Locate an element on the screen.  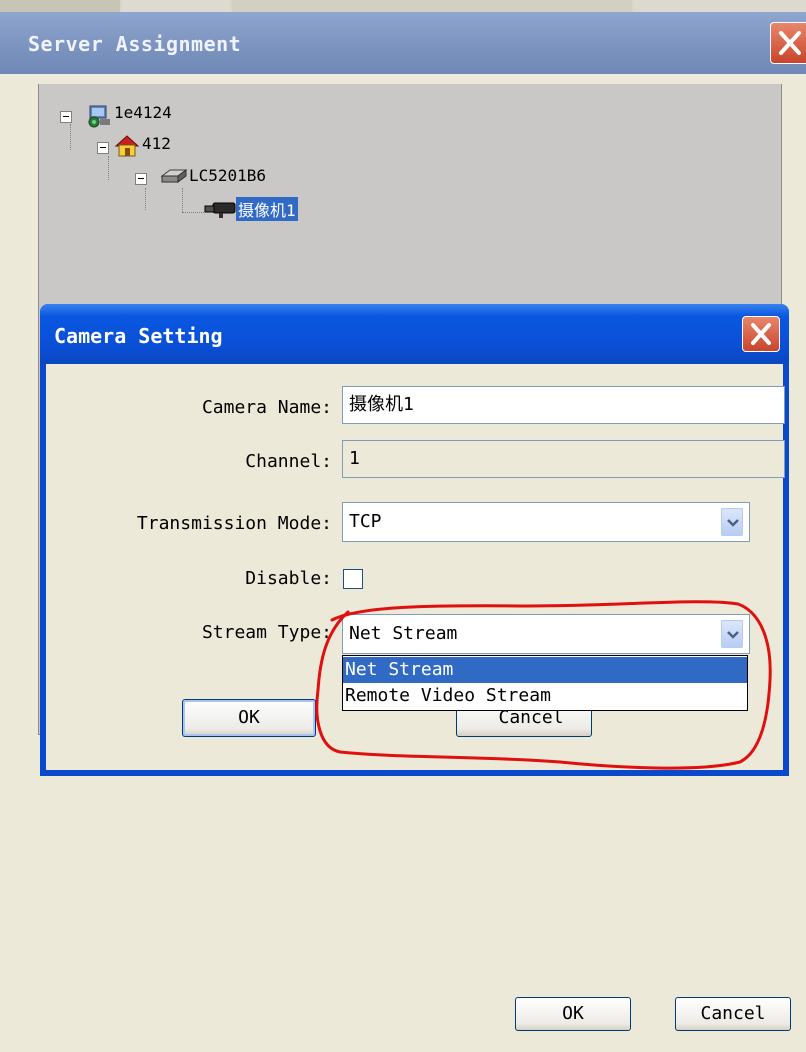
stream-type-label: Stream Type: is located at coordinates (266, 632).